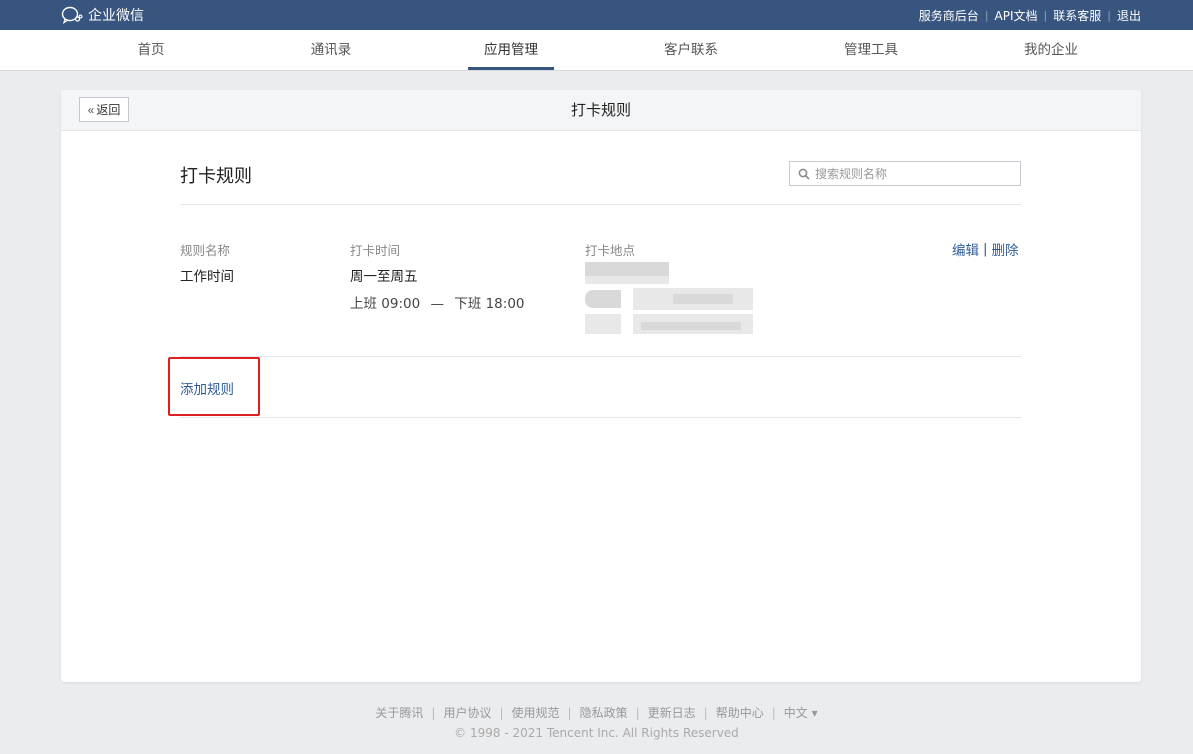 This screenshot has width=1193, height=754. Describe the element at coordinates (511, 50) in the screenshot. I see `nav-item-apps: 应用管理` at that location.